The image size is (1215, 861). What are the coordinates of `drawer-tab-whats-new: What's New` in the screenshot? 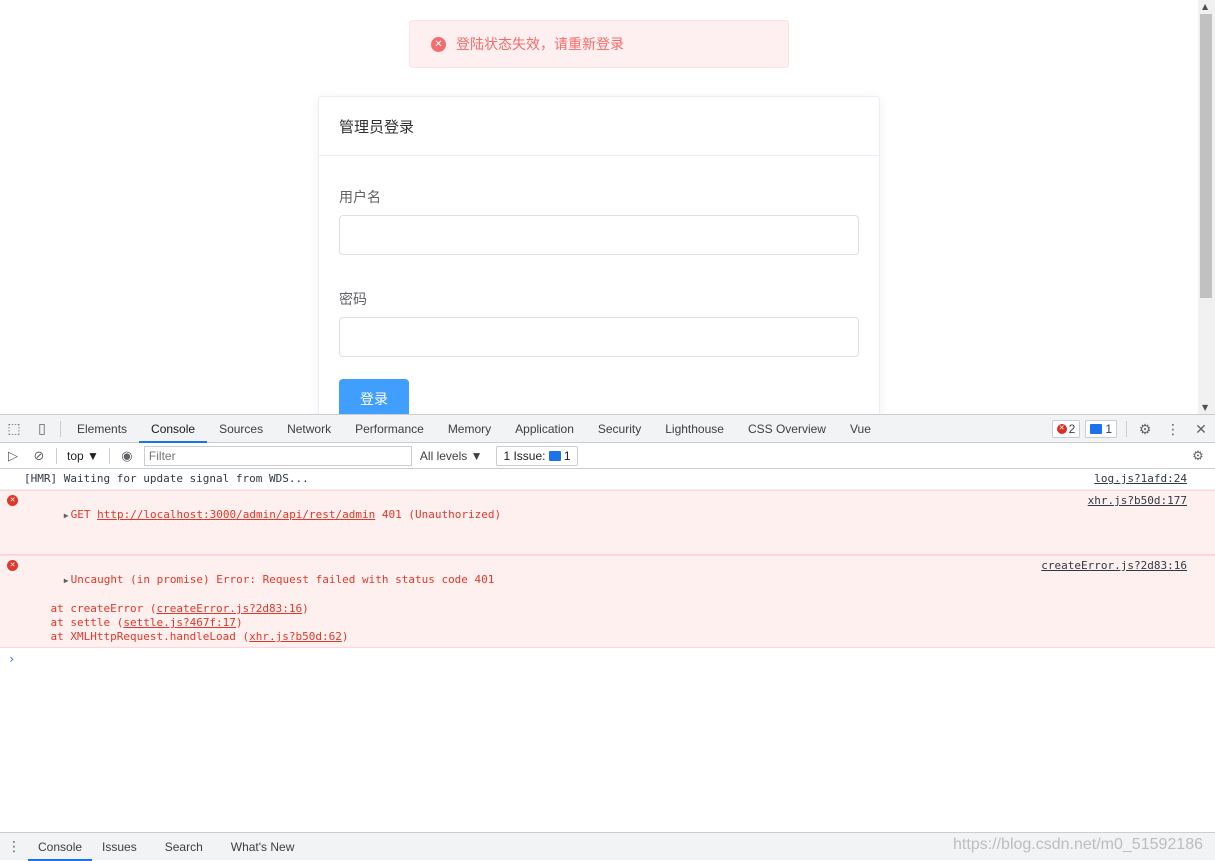 It's located at (263, 847).